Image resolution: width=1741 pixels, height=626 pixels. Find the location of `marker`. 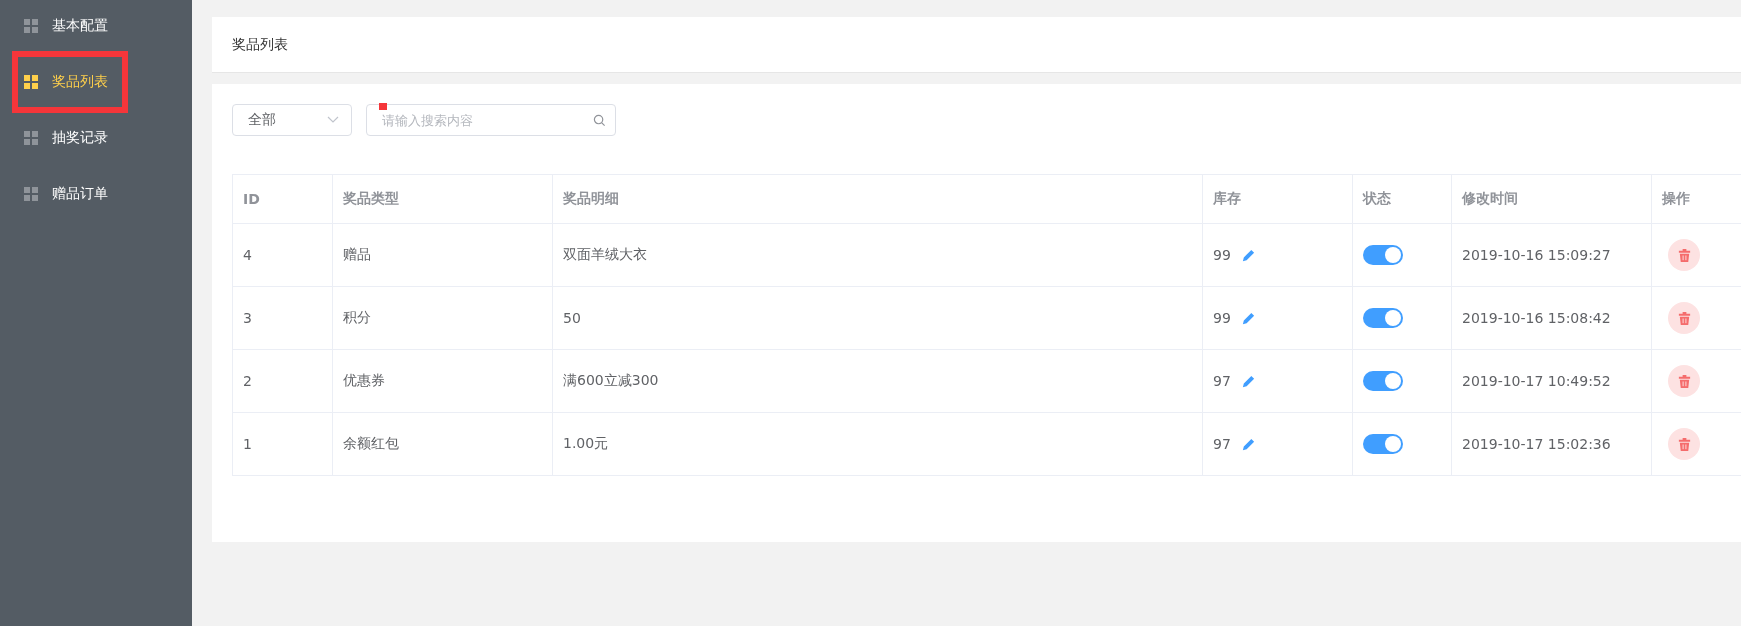

marker is located at coordinates (383, 106).